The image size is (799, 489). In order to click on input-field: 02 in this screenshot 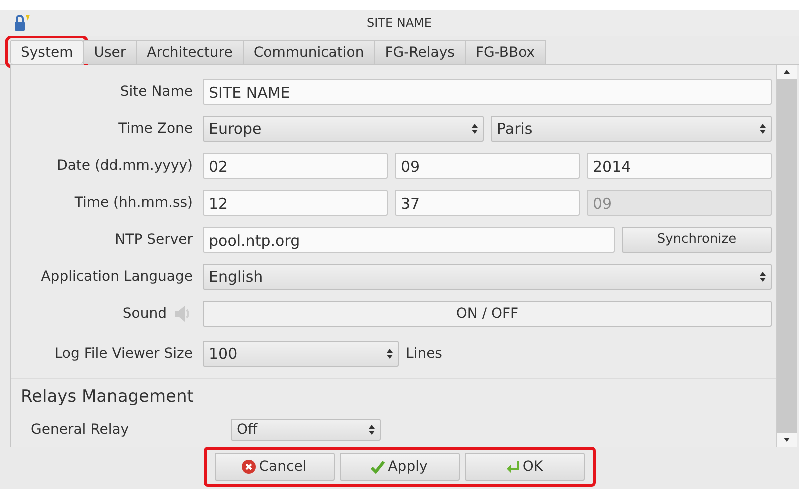, I will do `click(295, 165)`.